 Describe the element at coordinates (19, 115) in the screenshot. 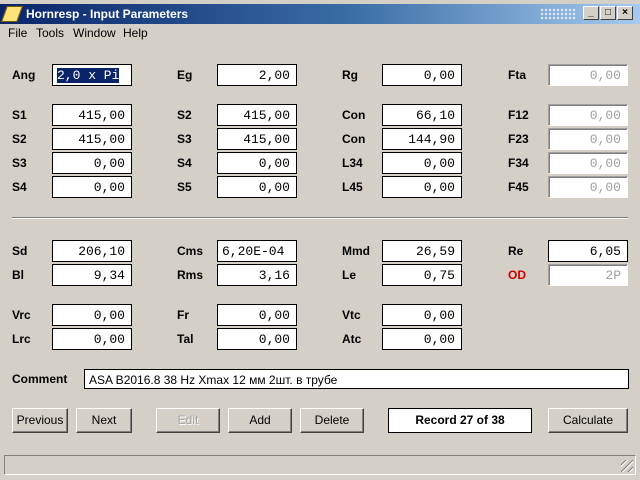

I see `label-s1: S1` at that location.